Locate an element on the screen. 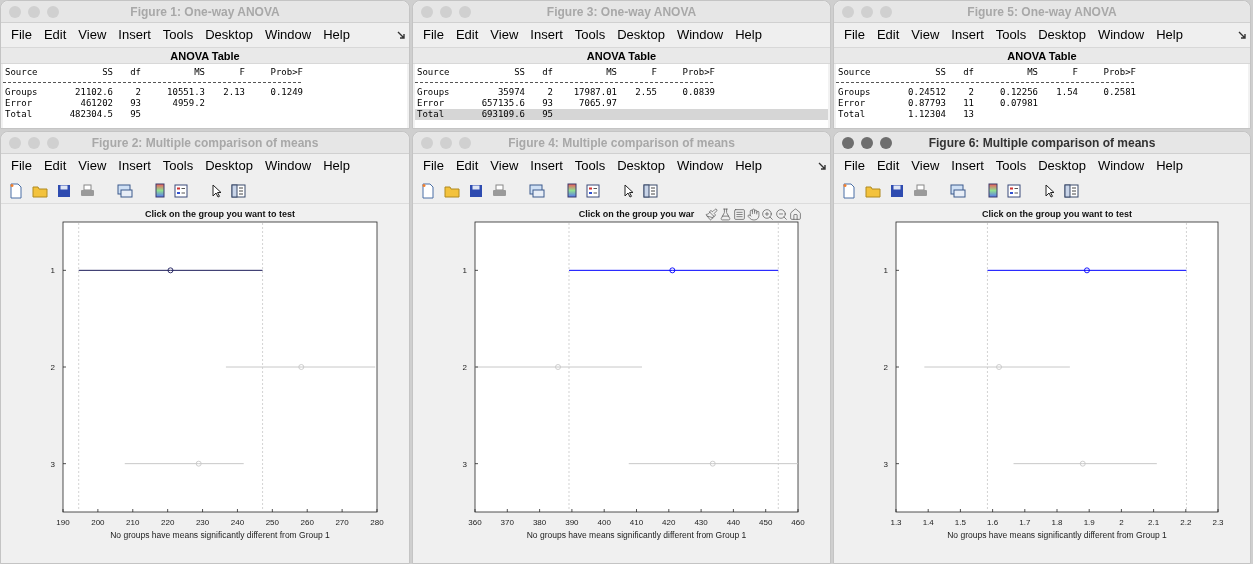 The height and width of the screenshot is (564, 1253). pan-hand-icon is located at coordinates (753, 214).